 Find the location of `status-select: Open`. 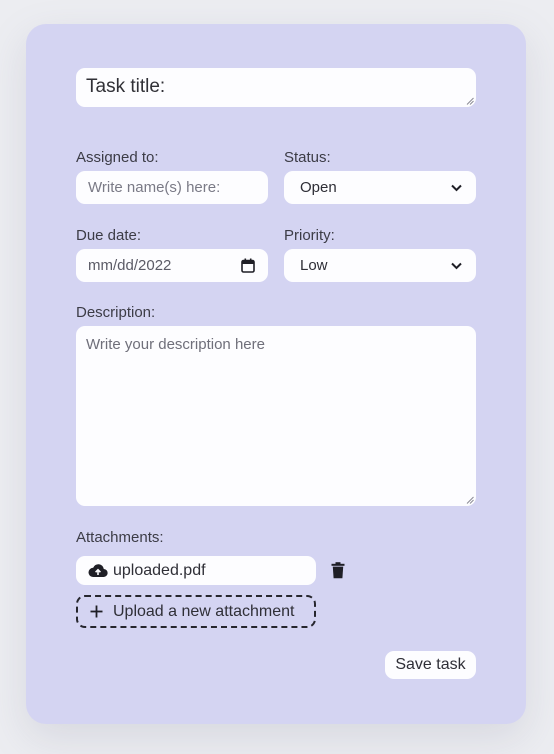

status-select: Open is located at coordinates (380, 187).